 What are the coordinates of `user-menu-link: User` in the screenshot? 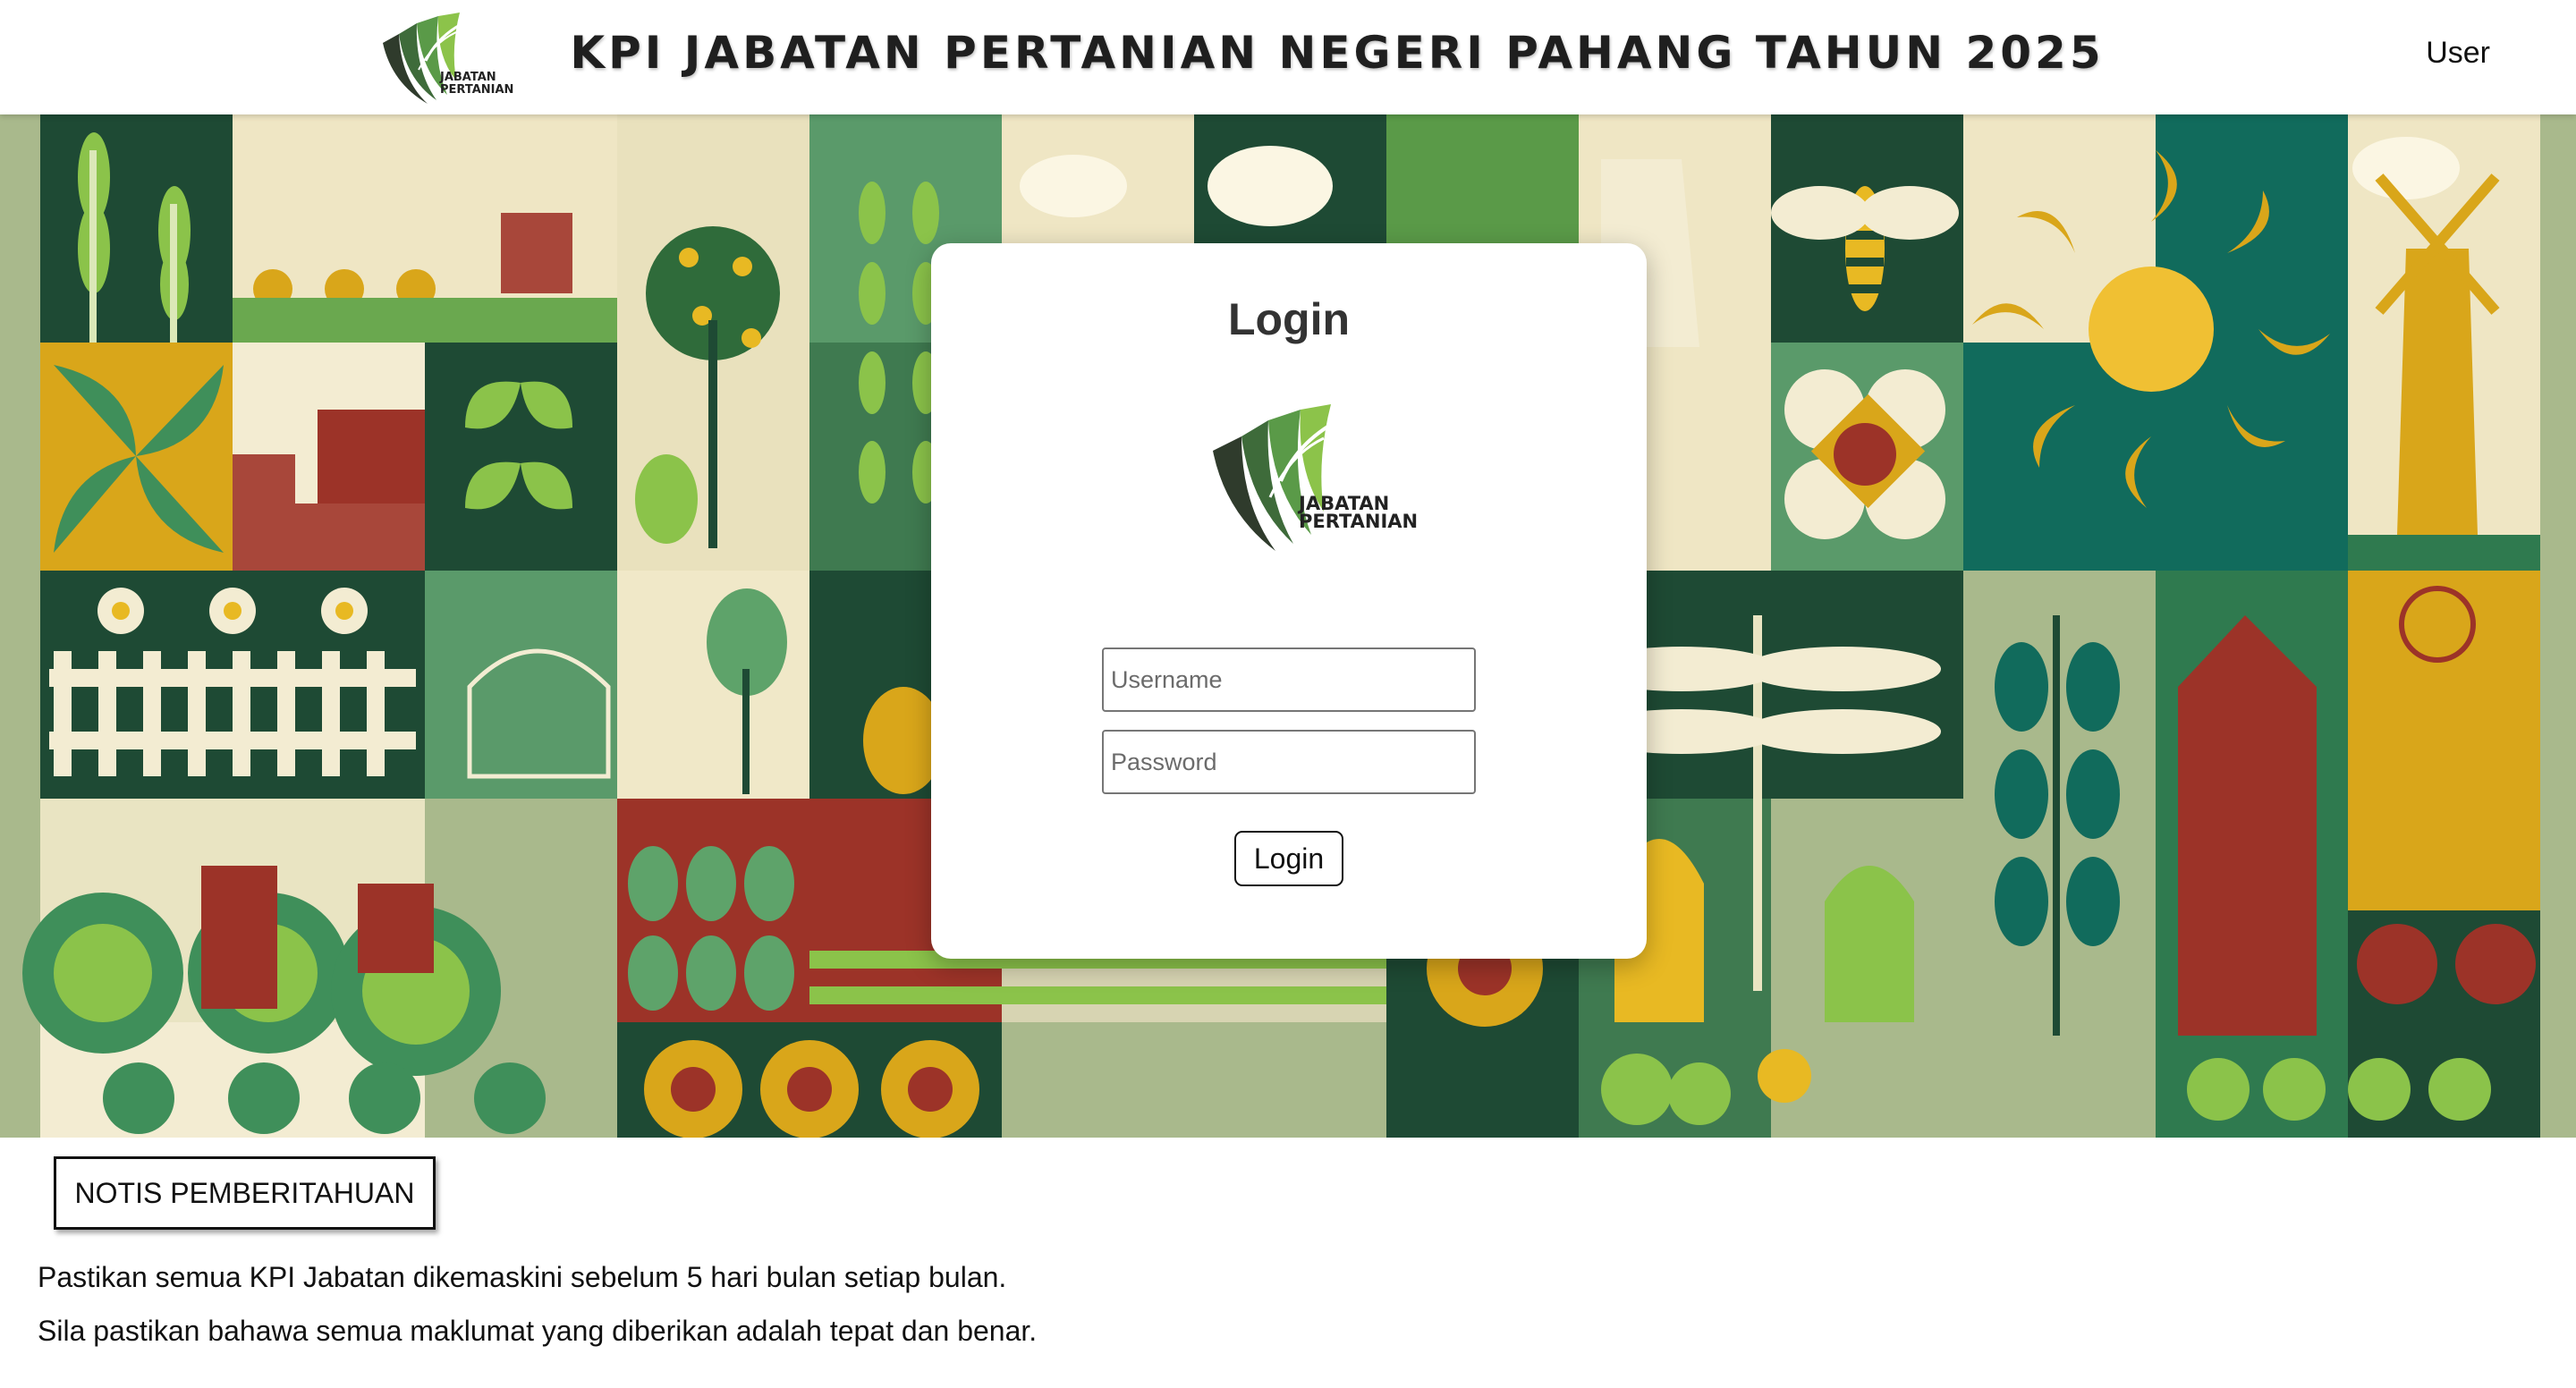 It's located at (2458, 54).